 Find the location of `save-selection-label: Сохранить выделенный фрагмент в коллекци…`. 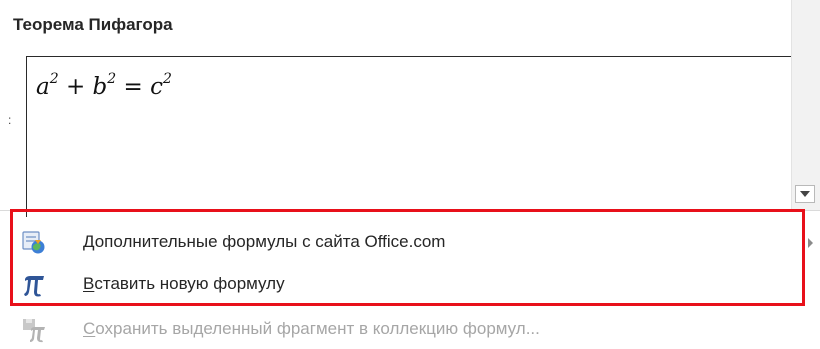

save-selection-label: Сохранить выделенный фрагмент в коллекци… is located at coordinates (311, 329).